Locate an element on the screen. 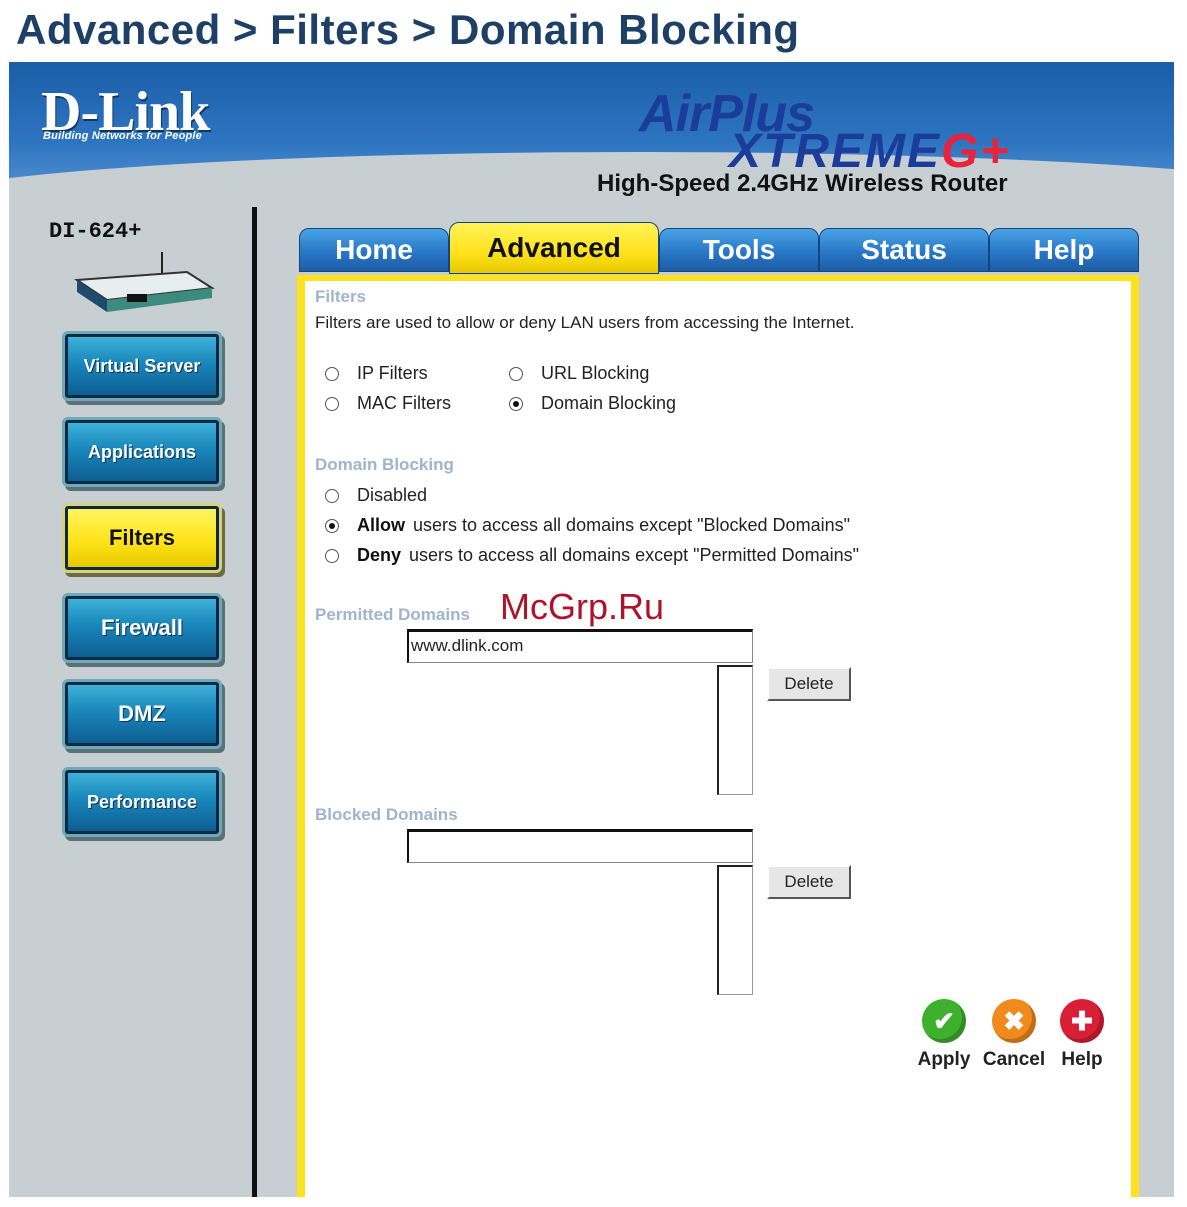 This screenshot has height=1207, width=1187. tab-home: Home is located at coordinates (374, 250).